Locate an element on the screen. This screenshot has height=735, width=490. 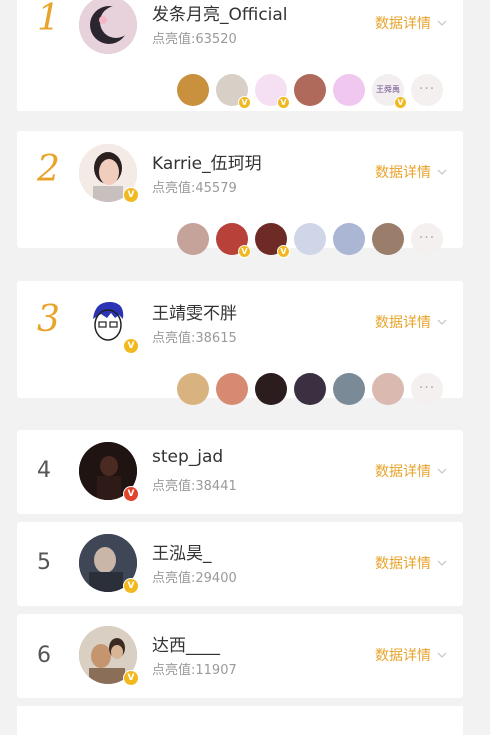
user-name: step_jad is located at coordinates (187, 457).